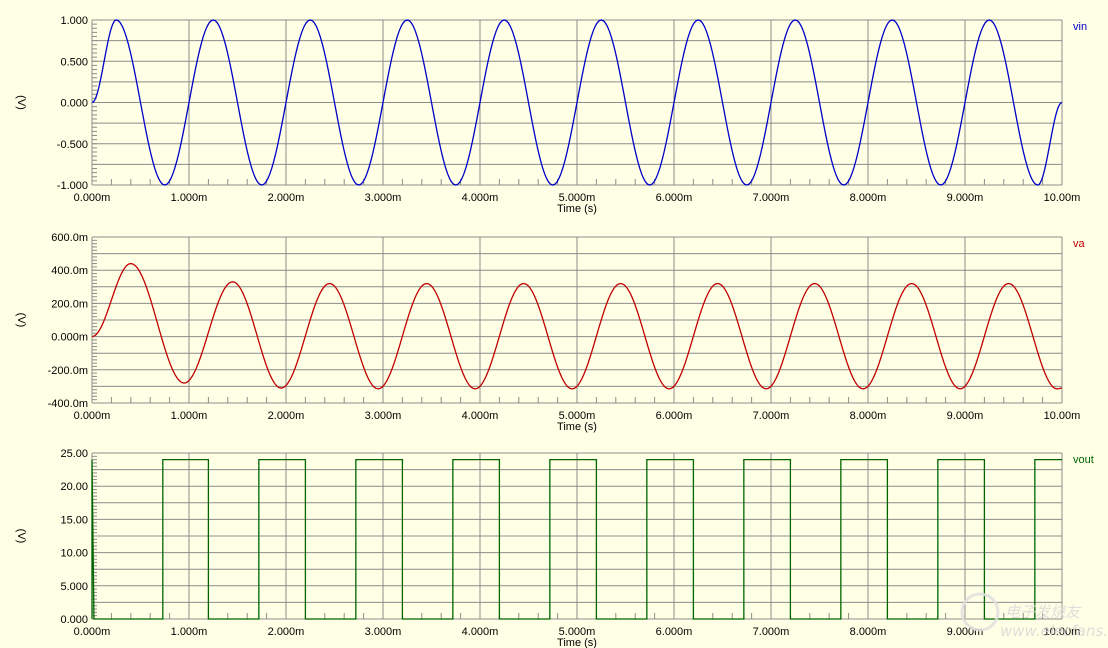  I want to click on watermark-title: 电子发烧友, so click(1043, 612).